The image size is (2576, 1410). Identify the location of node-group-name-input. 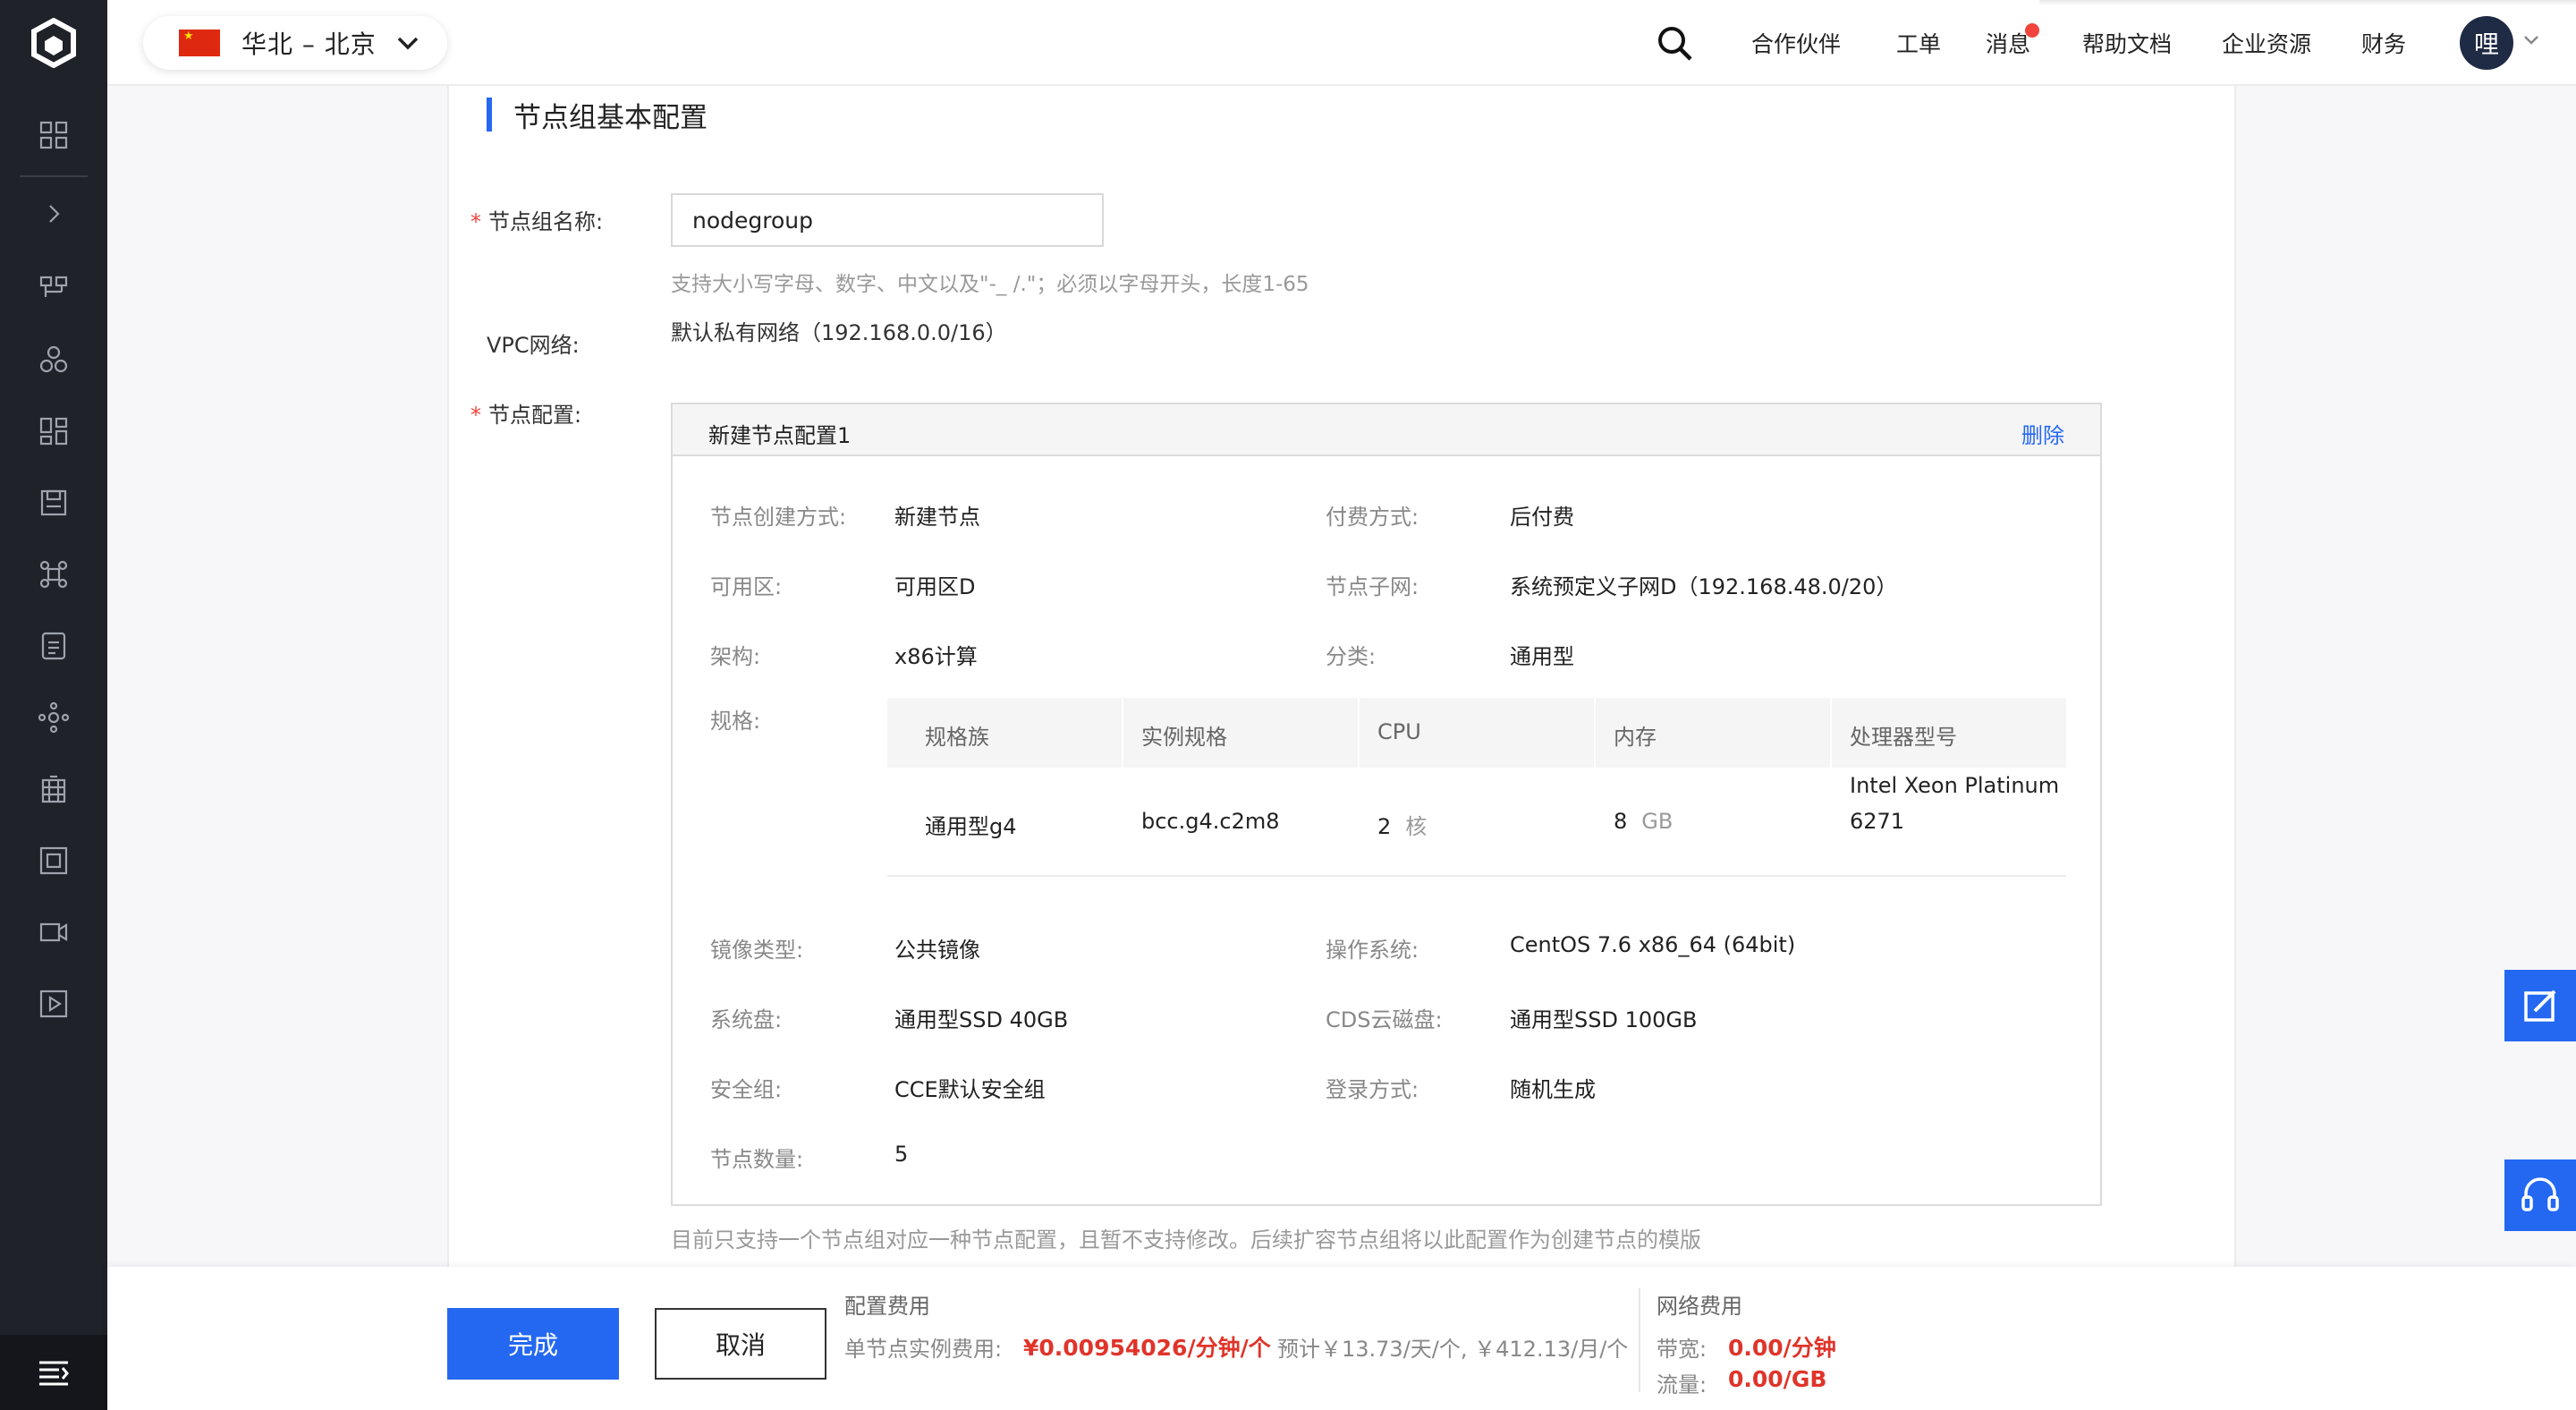
(887, 220).